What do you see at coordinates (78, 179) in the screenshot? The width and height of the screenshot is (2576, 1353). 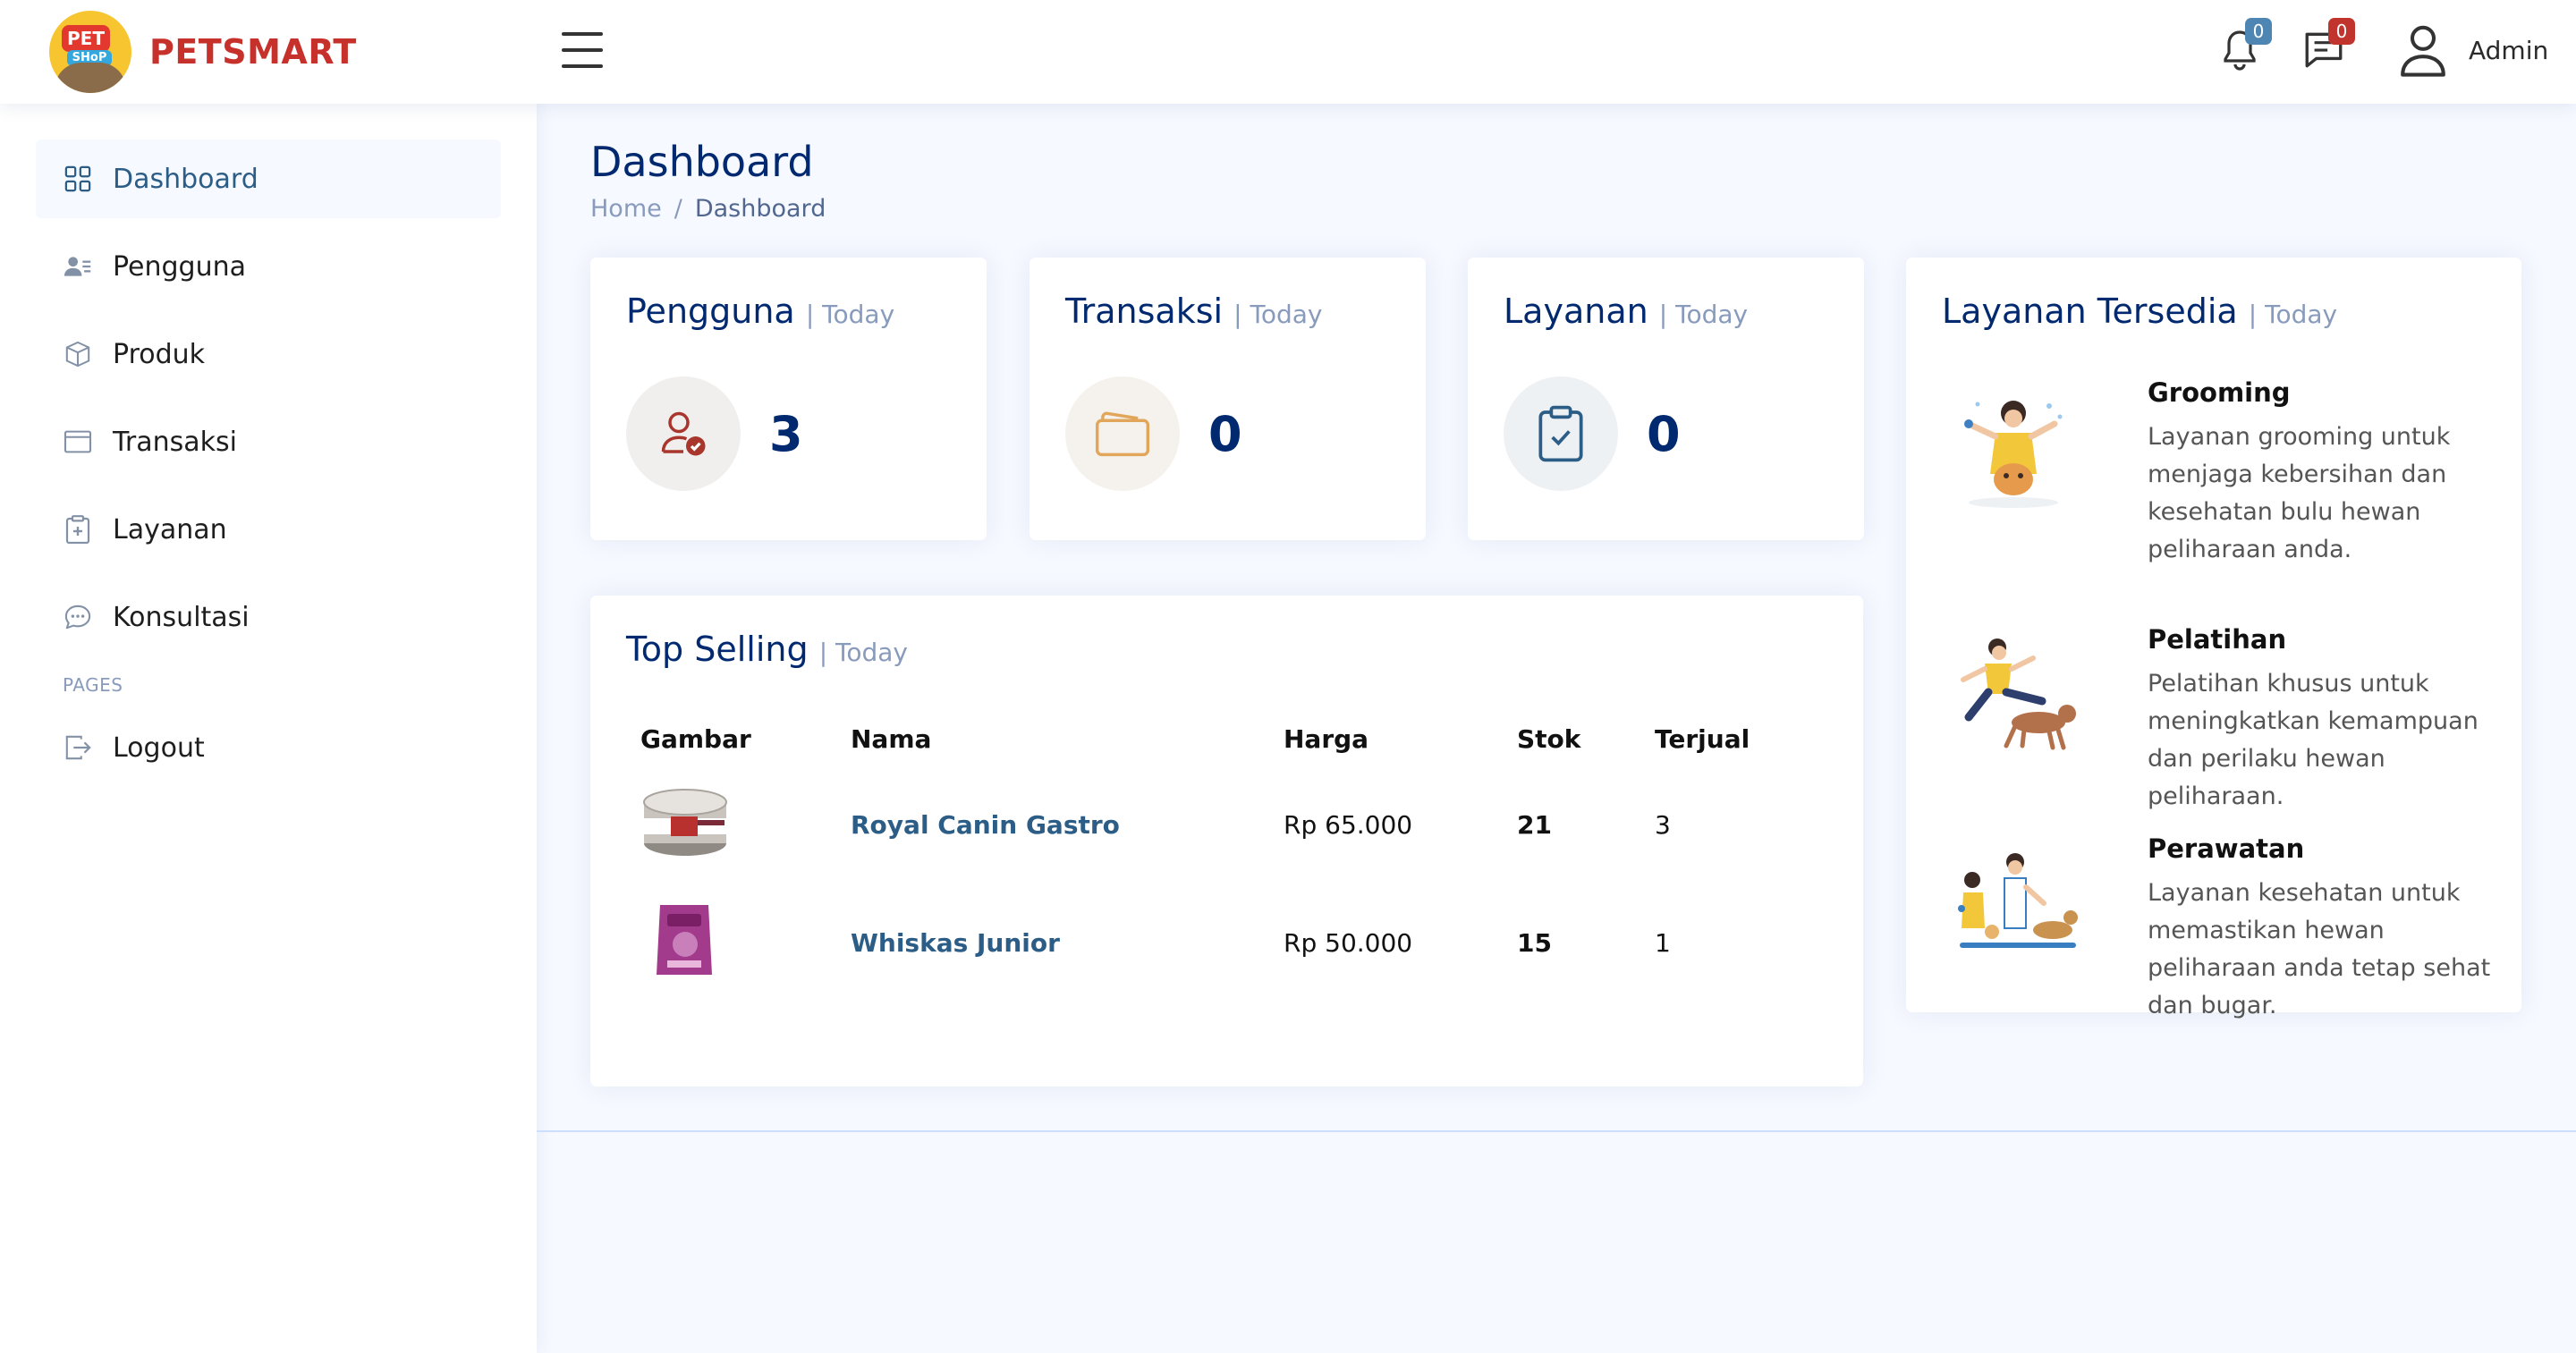 I see `grid-icon` at bounding box center [78, 179].